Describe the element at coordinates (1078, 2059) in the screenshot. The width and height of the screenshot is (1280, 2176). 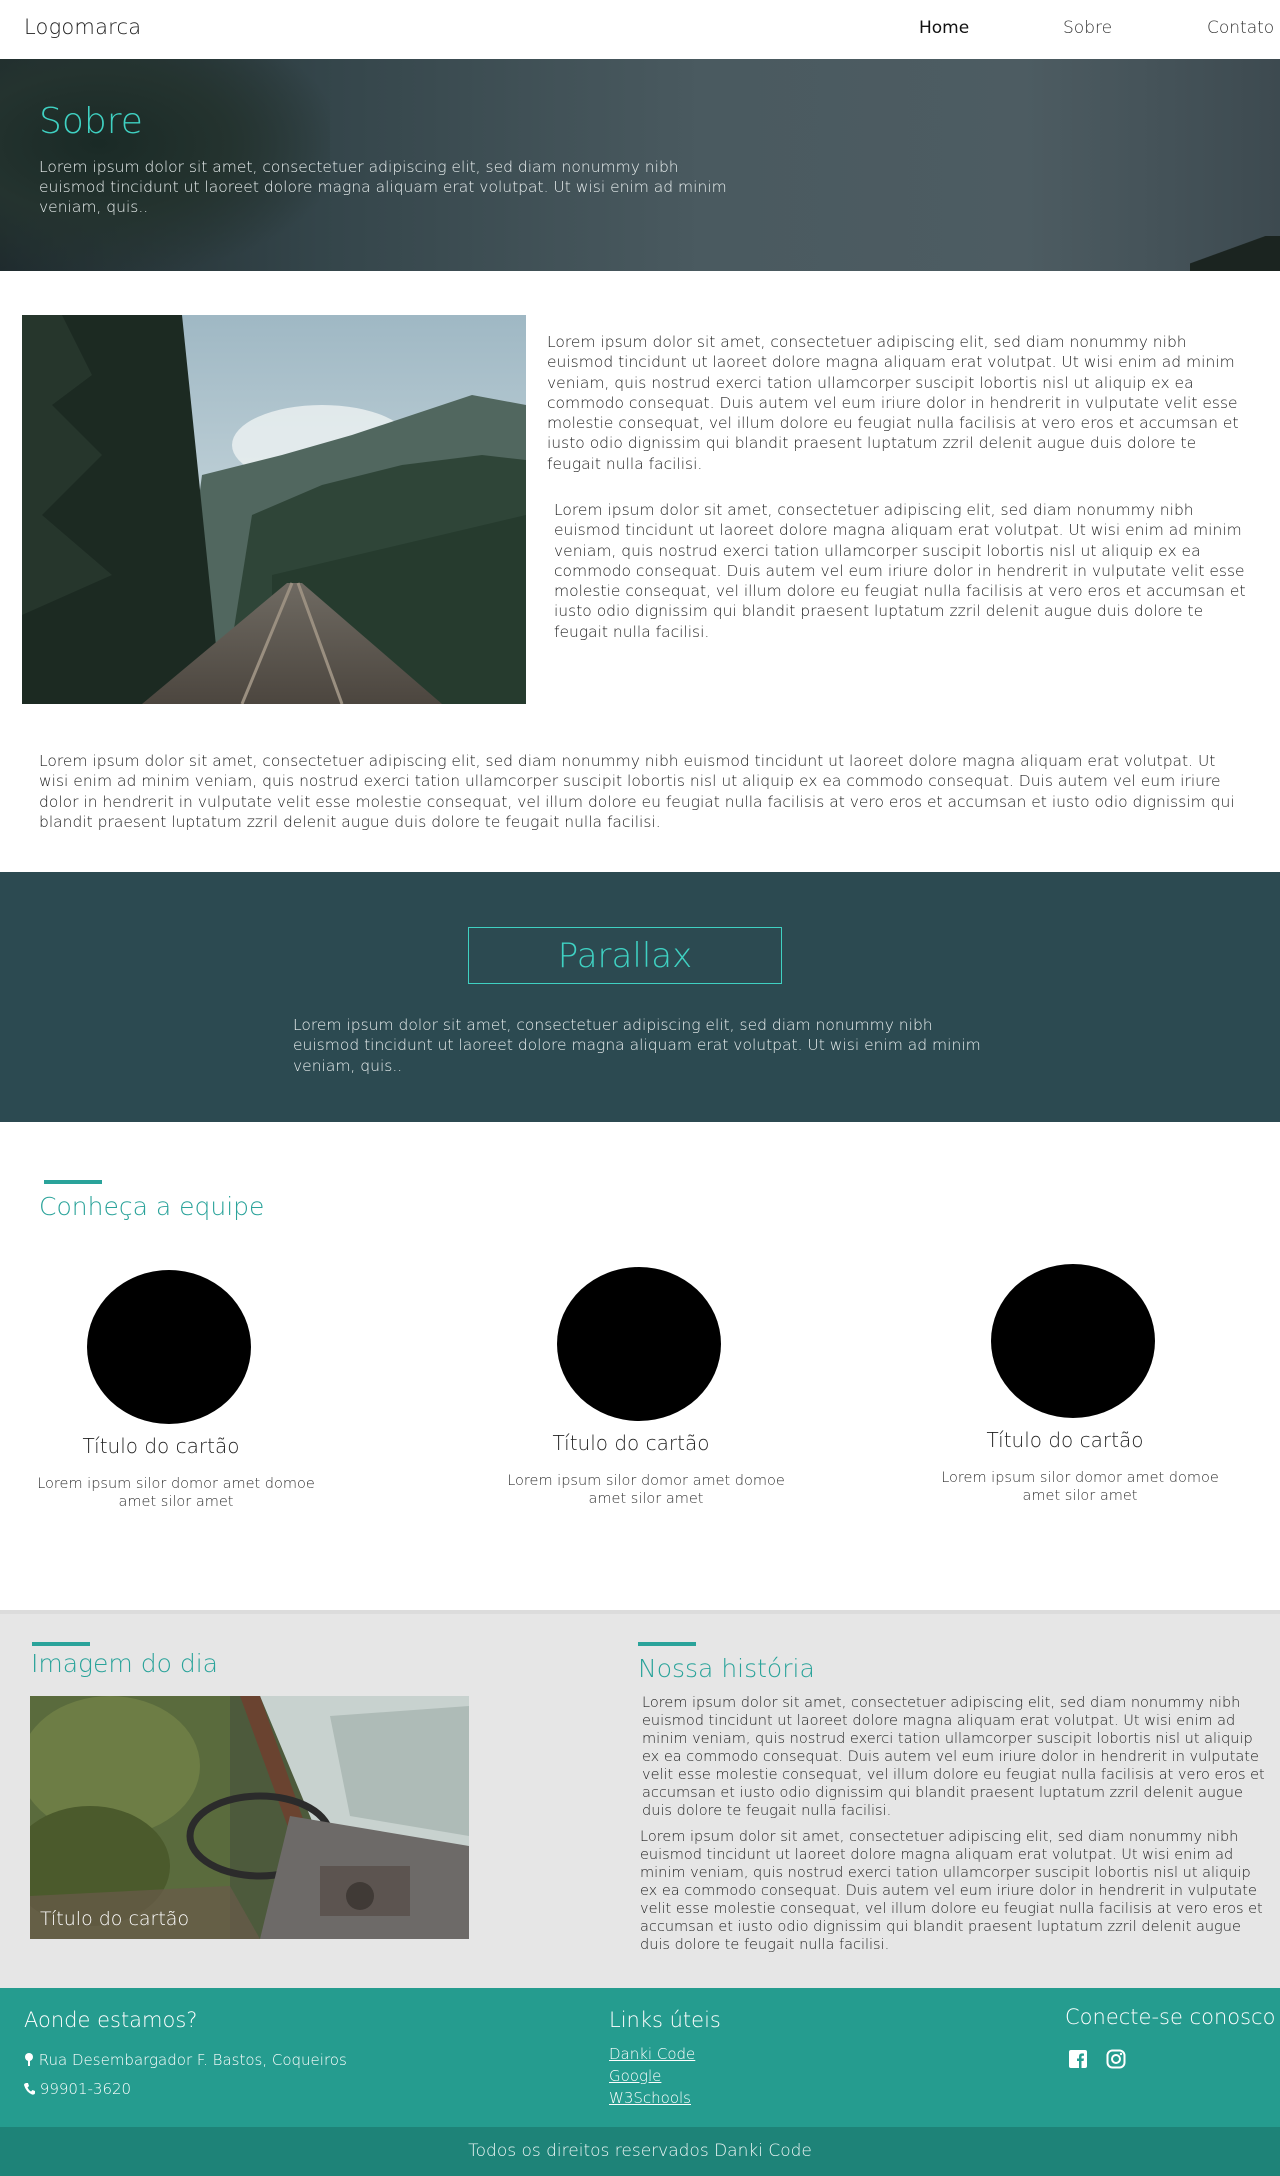
I see `facebook-icon` at that location.